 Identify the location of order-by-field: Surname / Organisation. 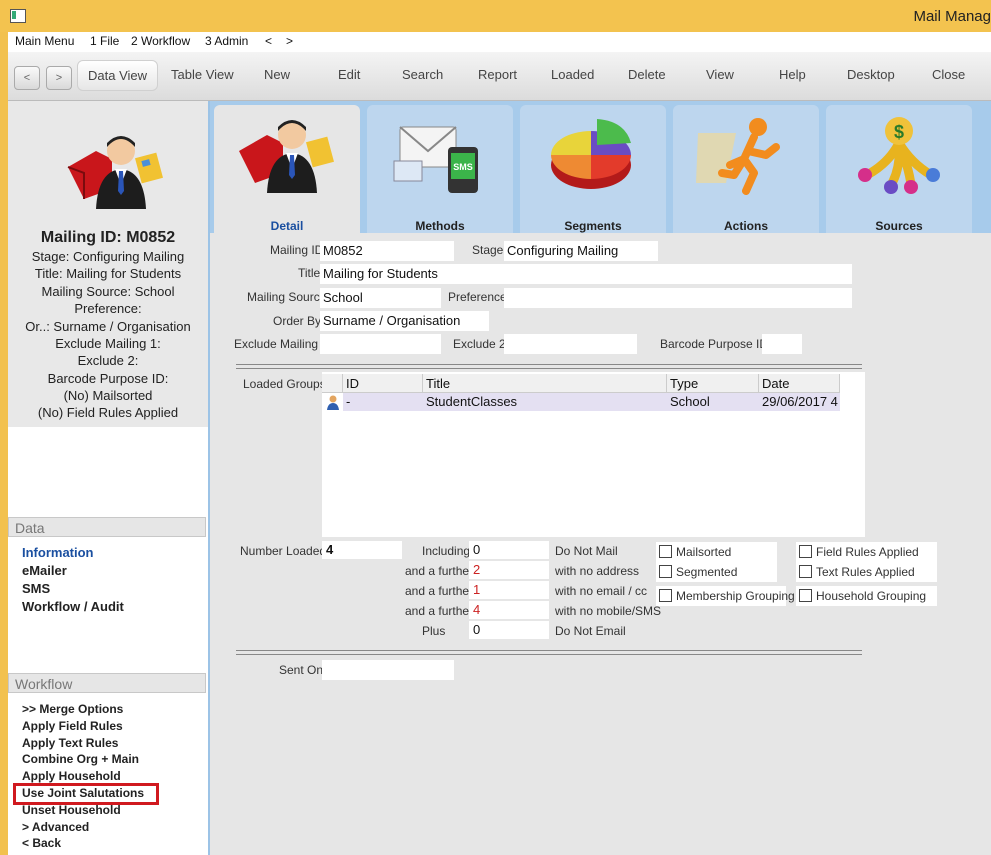
(404, 321).